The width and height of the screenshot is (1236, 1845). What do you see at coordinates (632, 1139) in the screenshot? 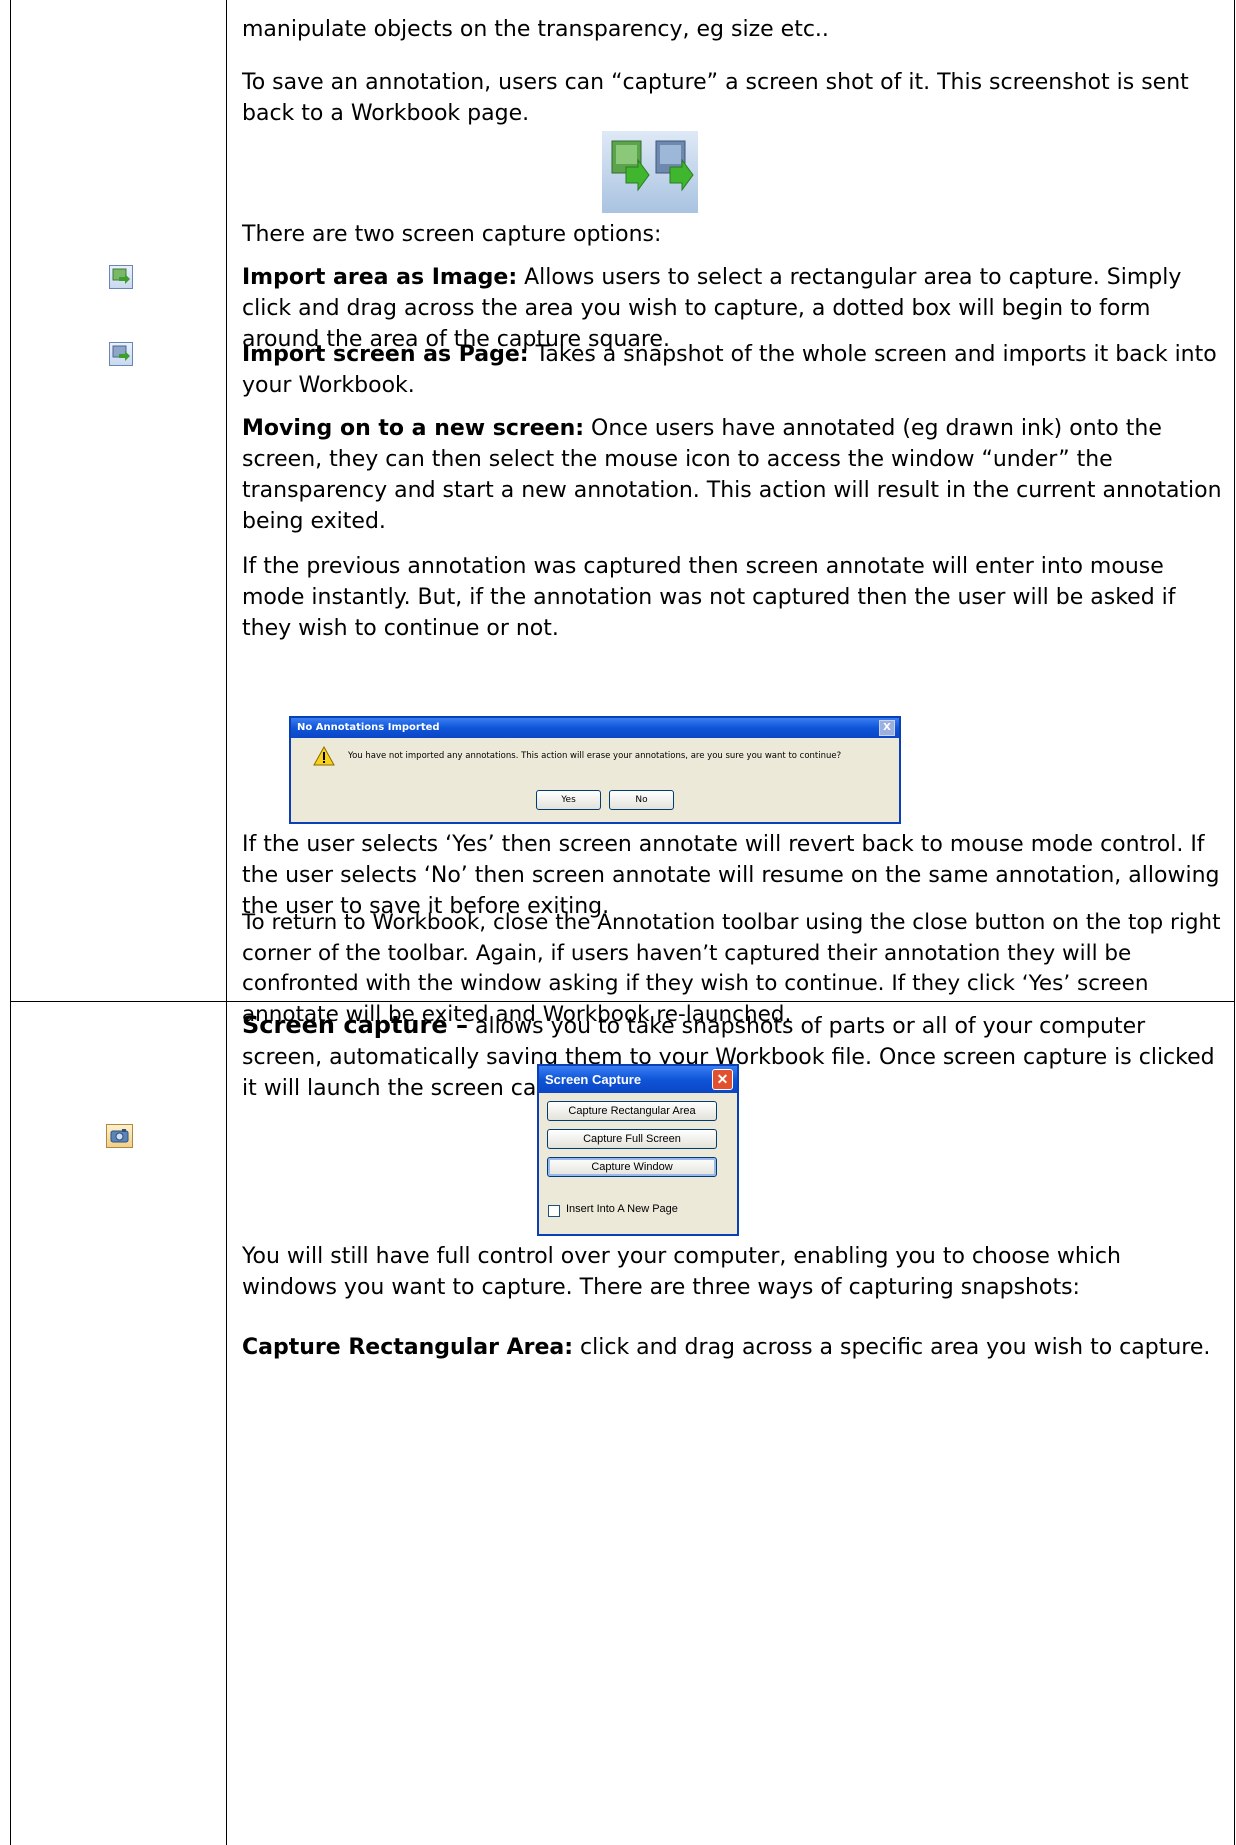
I see `capture-full-screen-button: Capture Full Screen` at bounding box center [632, 1139].